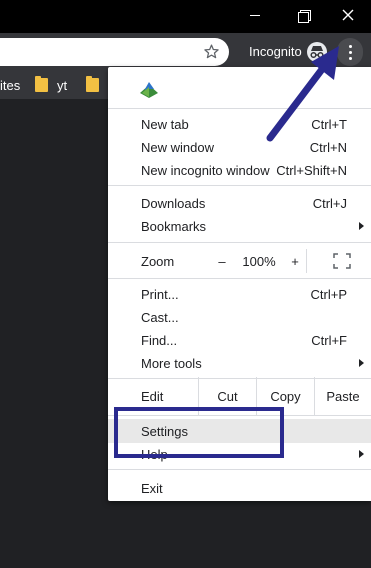 The image size is (371, 568). What do you see at coordinates (239, 340) in the screenshot?
I see `menu-item-find: Find... Ctrl+F` at bounding box center [239, 340].